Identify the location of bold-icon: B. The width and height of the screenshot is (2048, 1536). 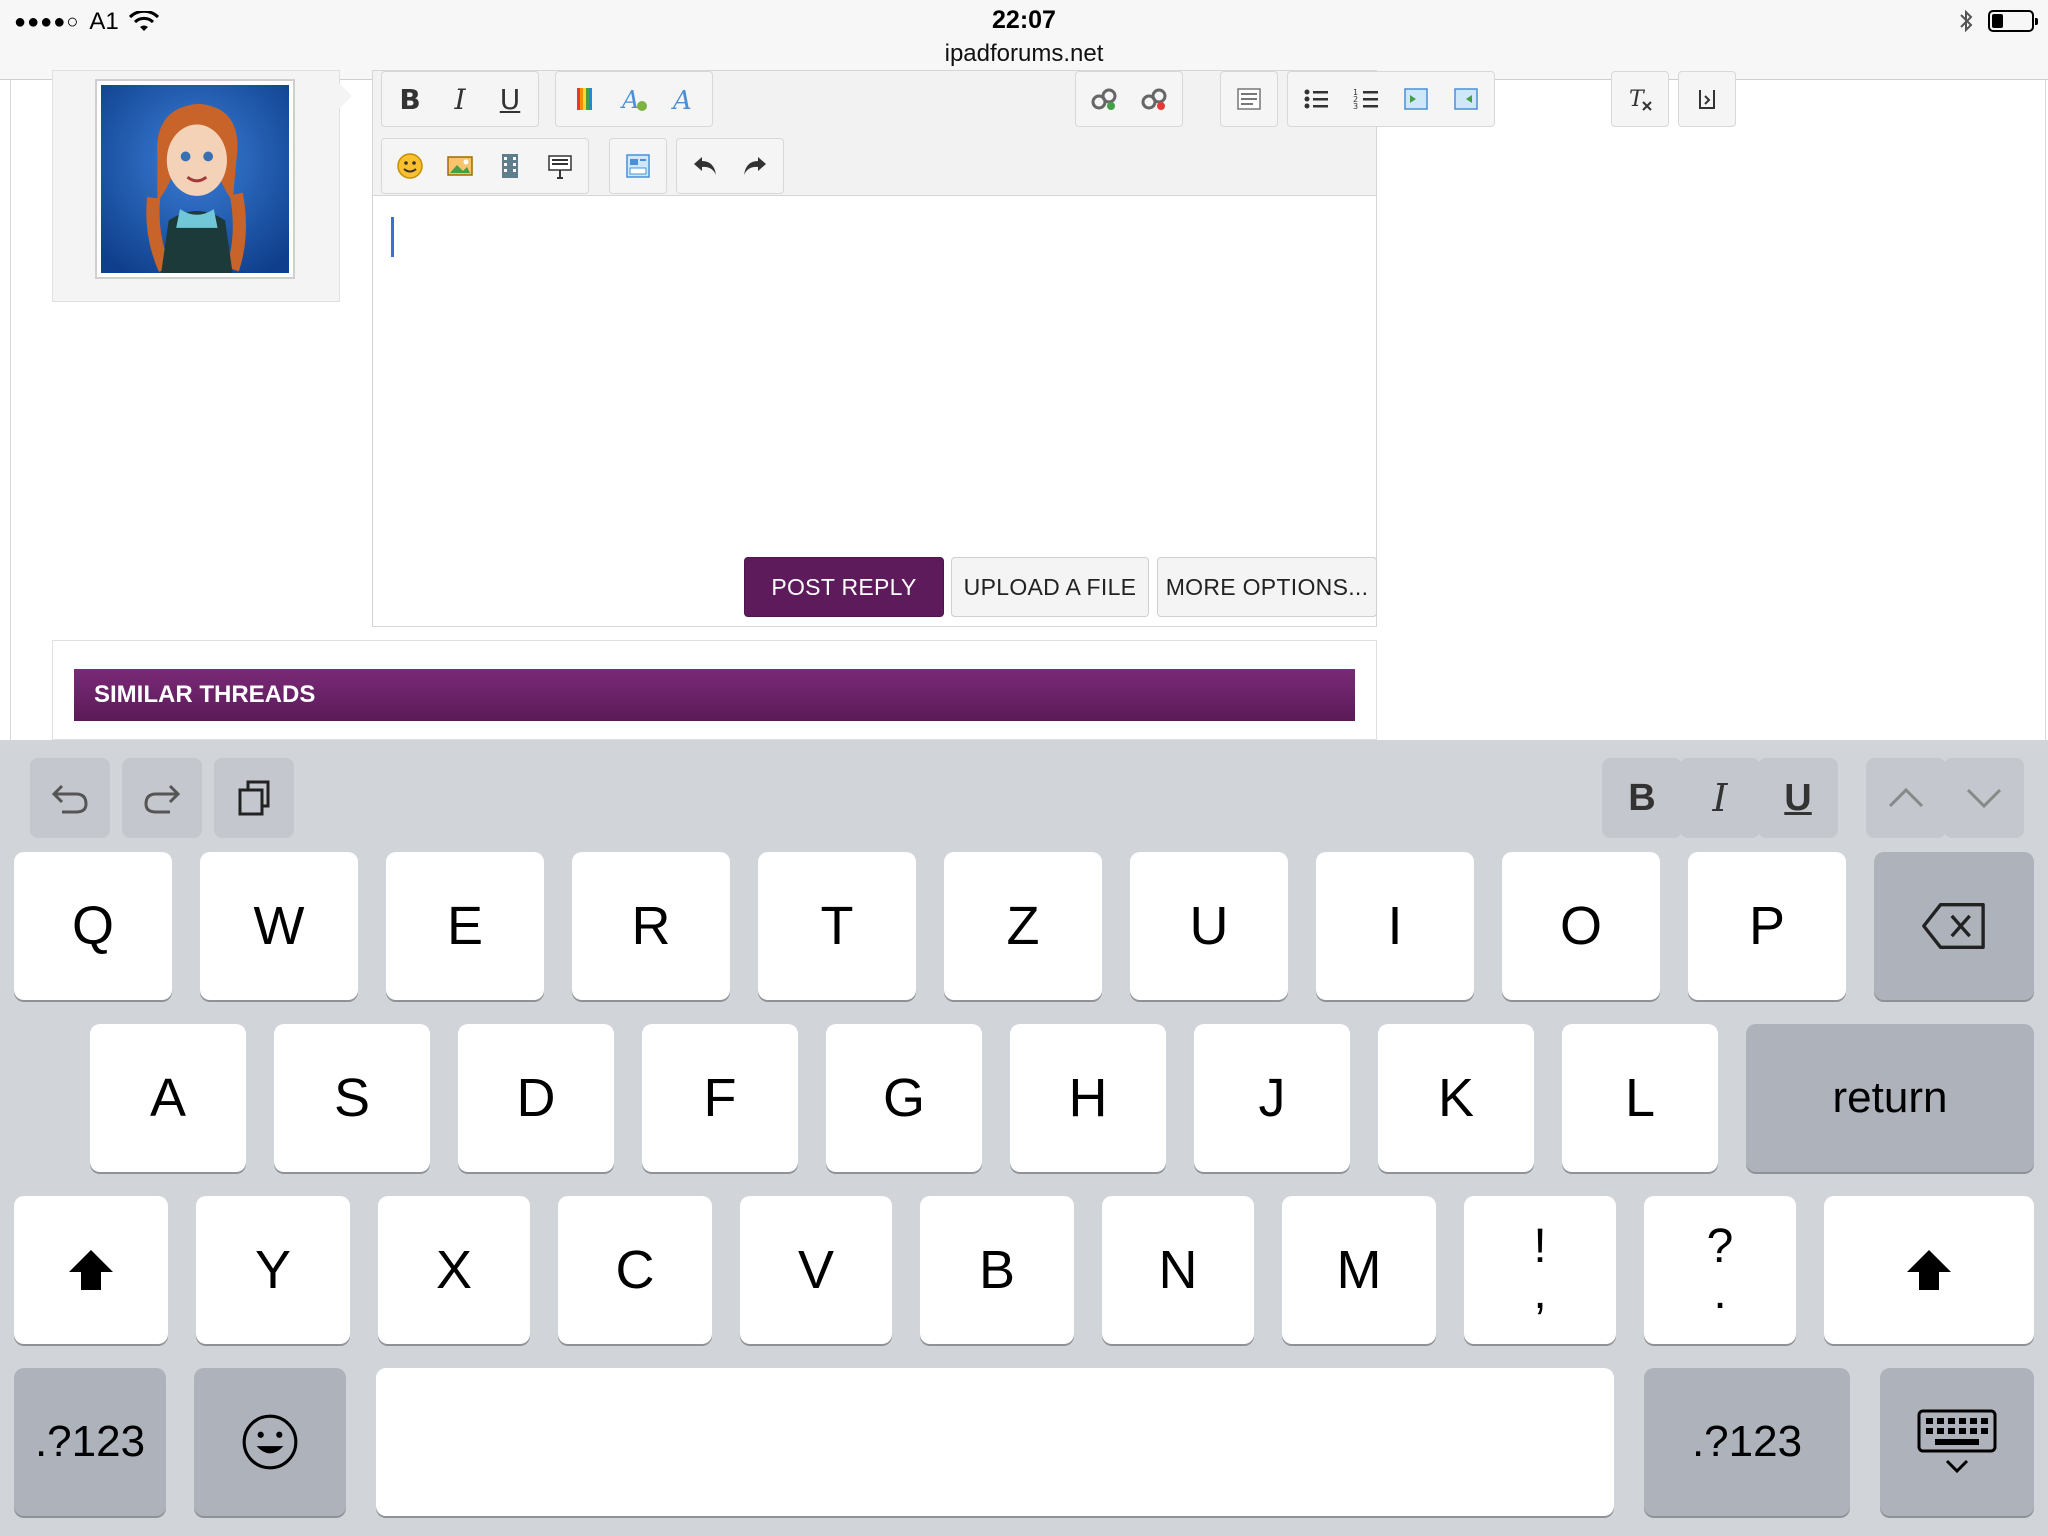
(410, 99).